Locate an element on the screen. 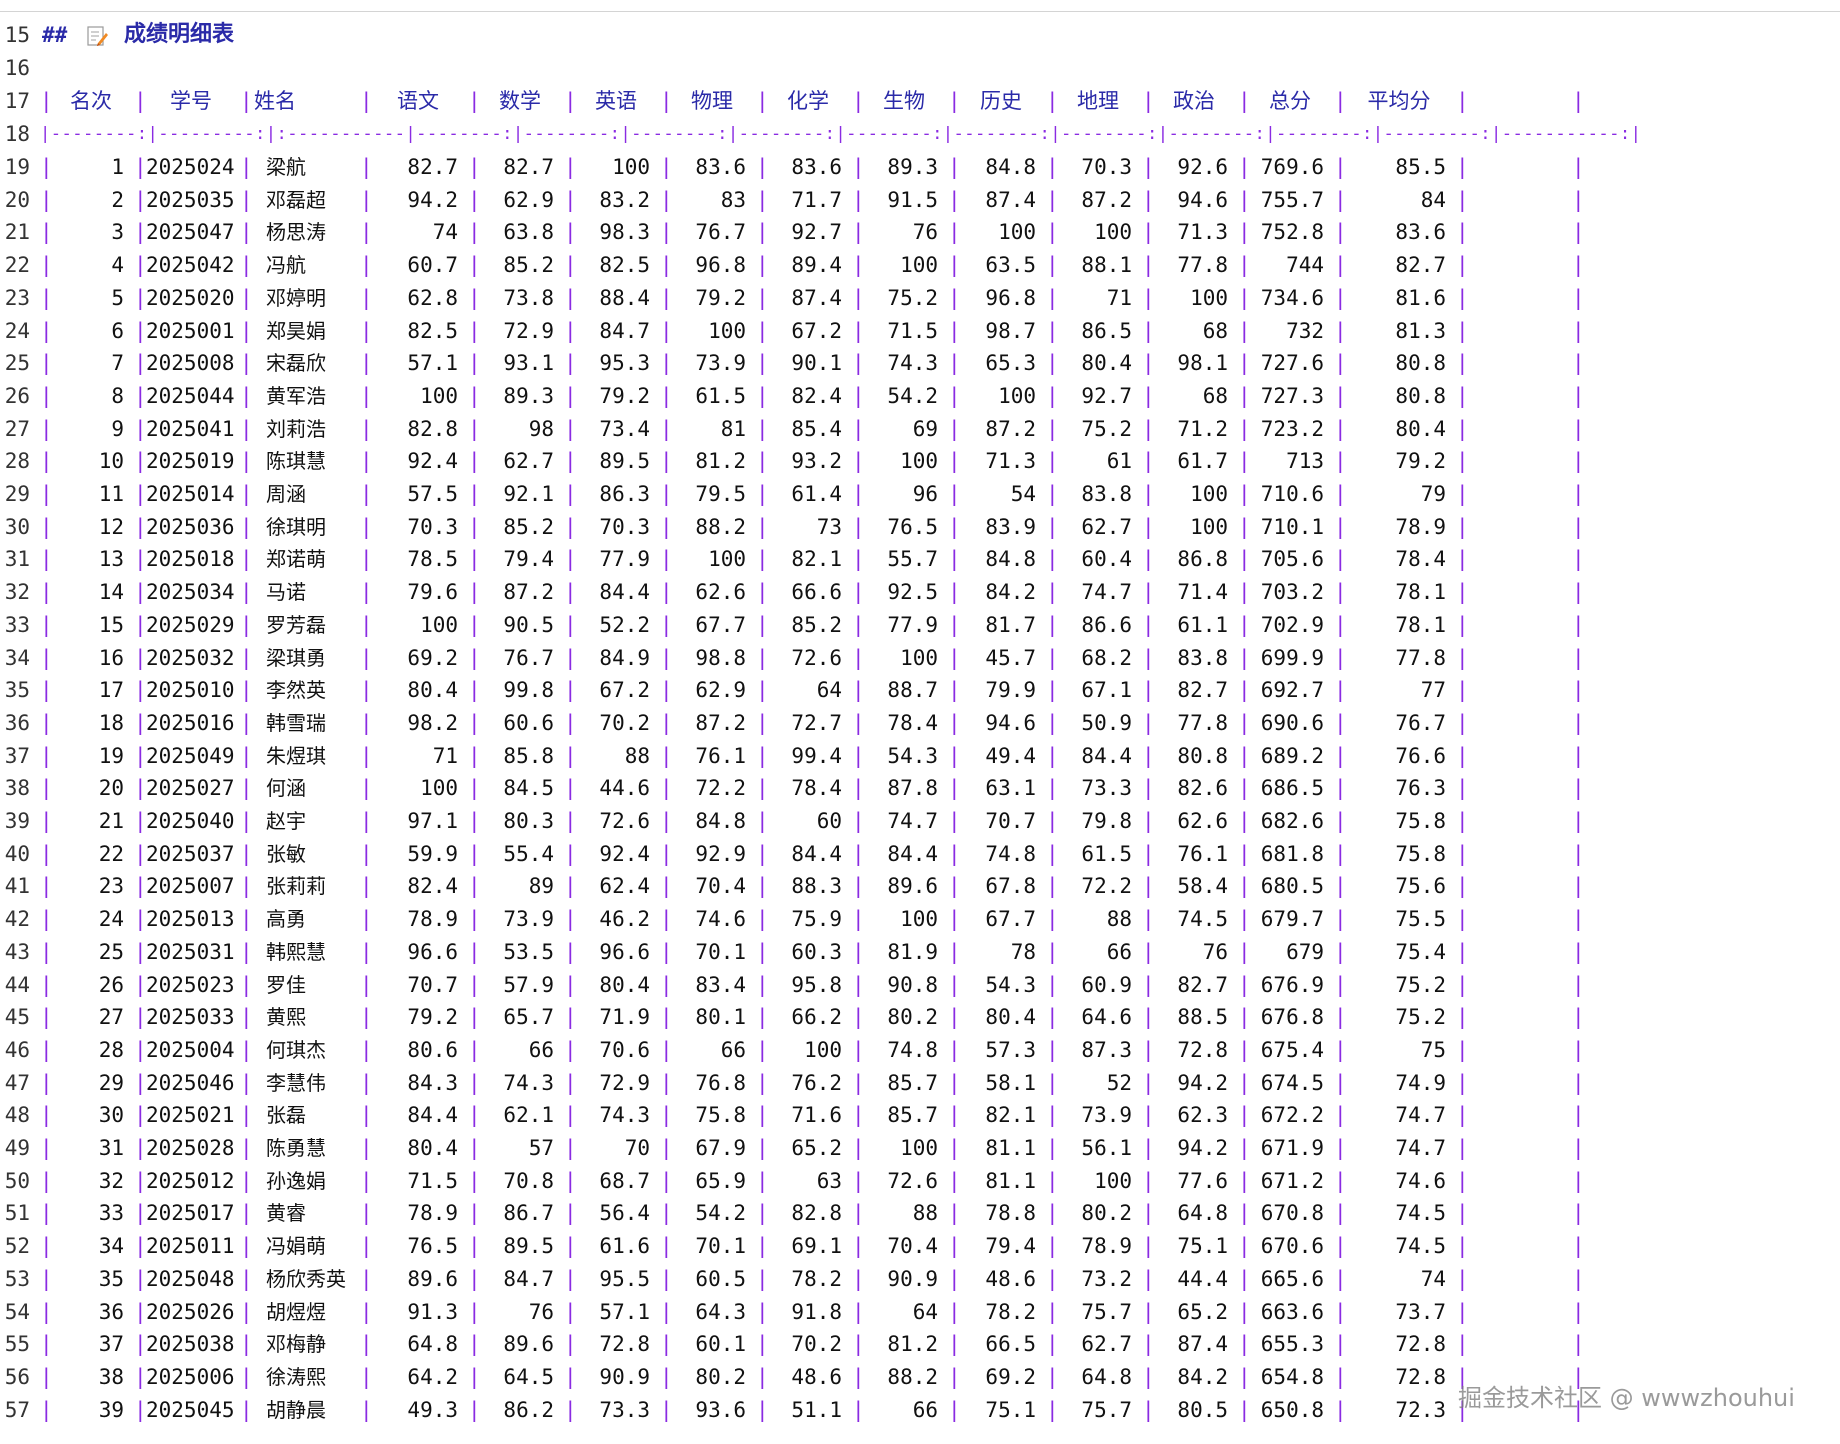 The image size is (1840, 1444). cell-biology: 76.5 is located at coordinates (912, 526).